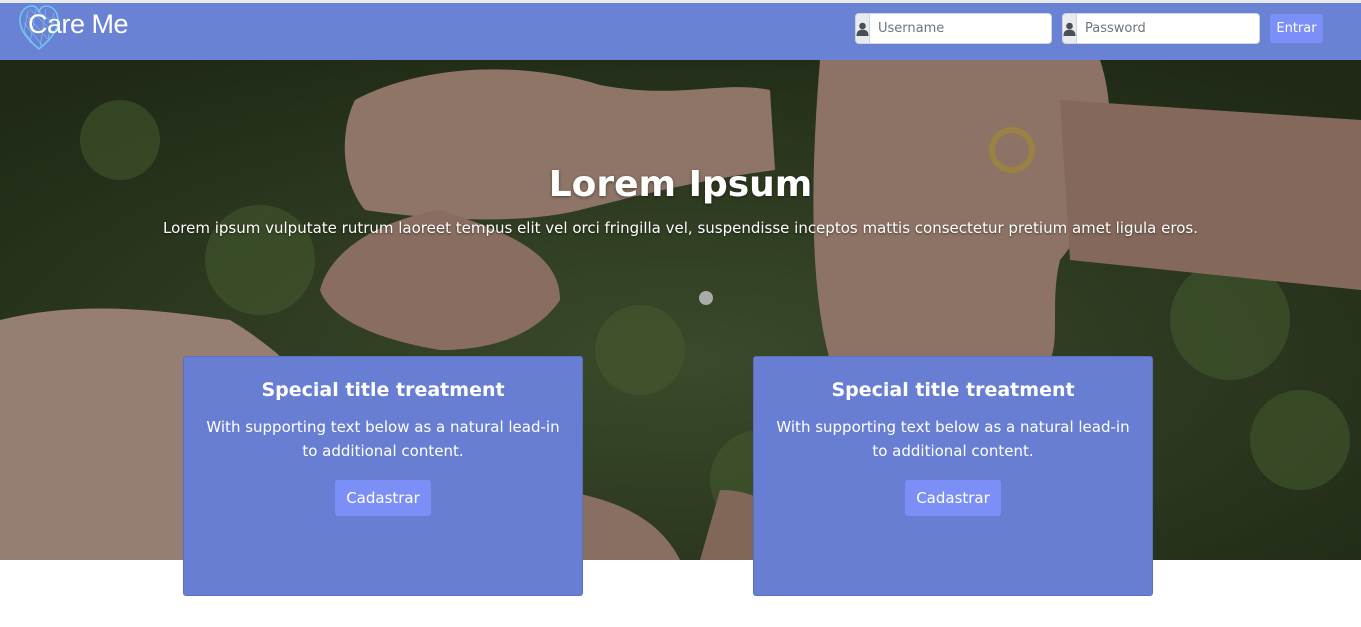 The width and height of the screenshot is (1361, 627). Describe the element at coordinates (1296, 28) in the screenshot. I see `entrar-button: Entrar` at that location.